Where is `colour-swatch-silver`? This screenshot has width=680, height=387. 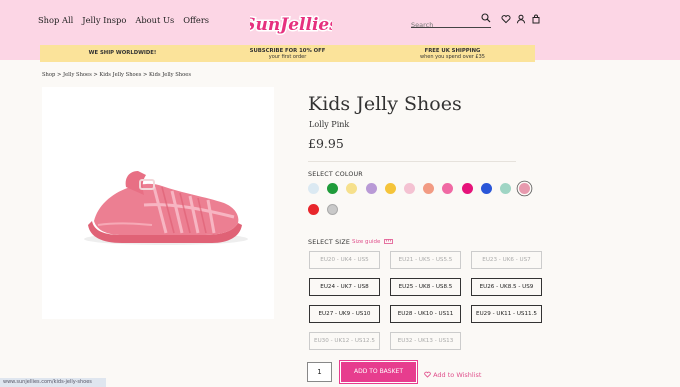 colour-swatch-silver is located at coordinates (333, 209).